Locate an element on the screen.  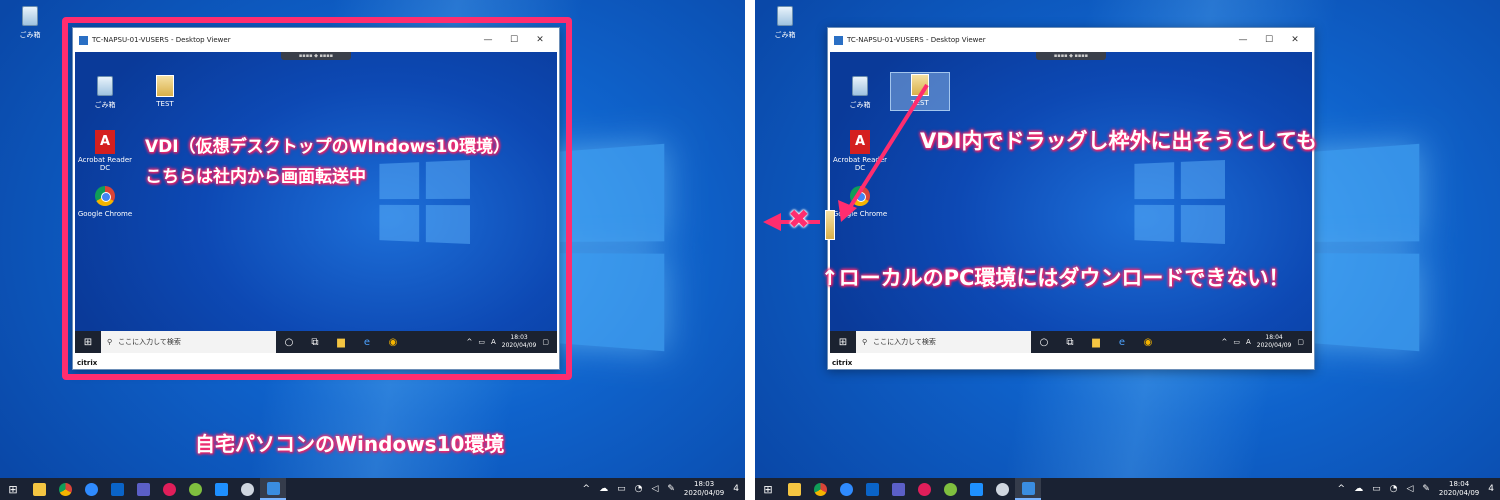
host-tray: ^ ☁ ▭ ◔ ◁ ✎ 18:03 2020/04/09 4 is located at coordinates (664, 489).